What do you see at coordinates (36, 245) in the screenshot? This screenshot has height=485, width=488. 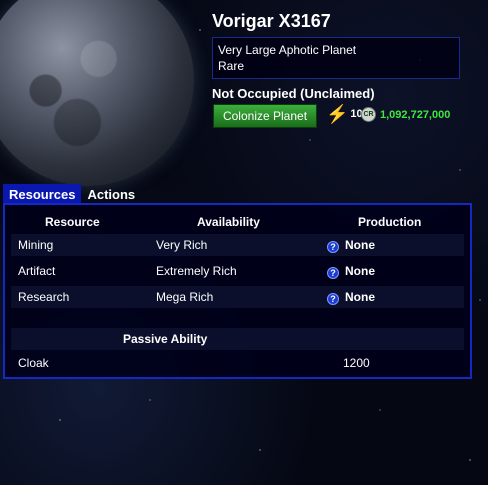 I see `resource-name: Mining` at bounding box center [36, 245].